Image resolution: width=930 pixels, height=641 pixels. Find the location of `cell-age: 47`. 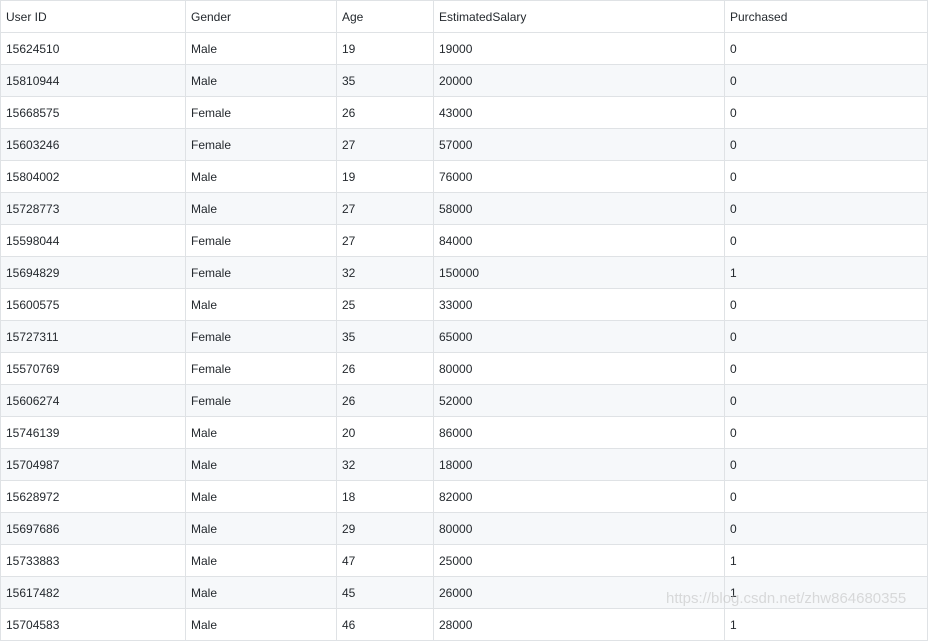

cell-age: 47 is located at coordinates (385, 560).